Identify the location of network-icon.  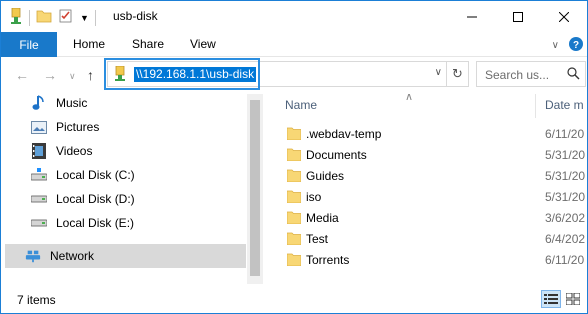
(33, 256).